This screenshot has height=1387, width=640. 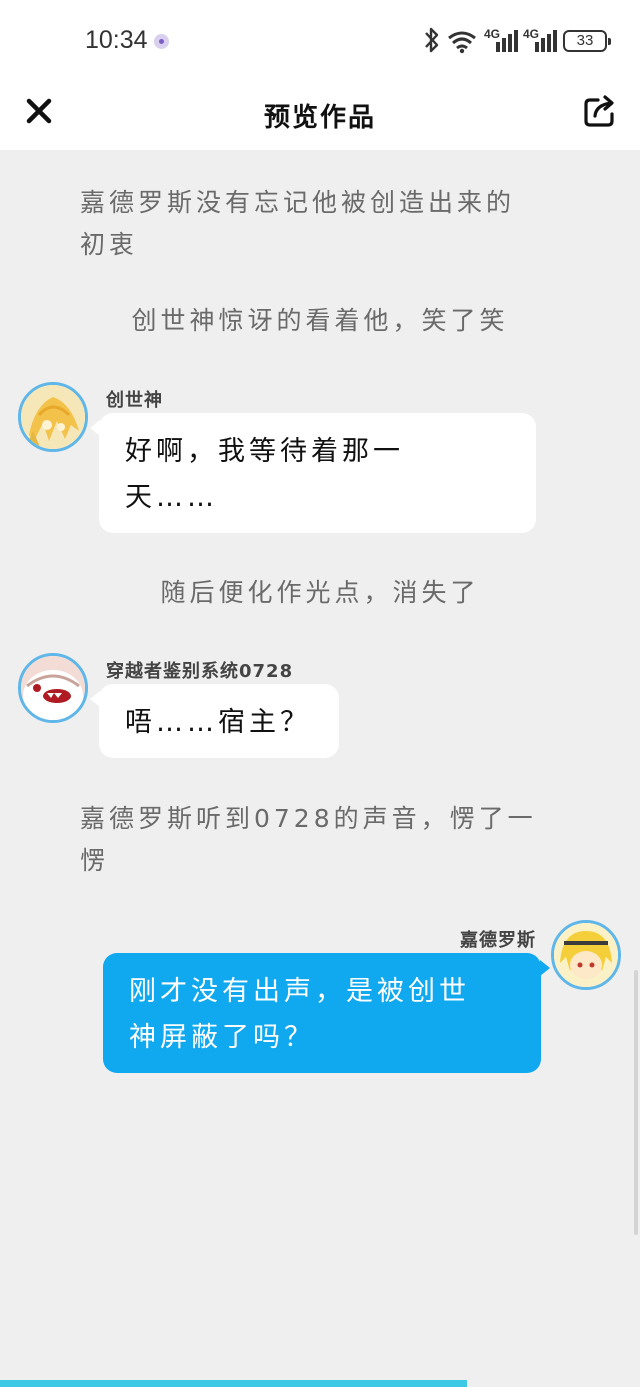 I want to click on chat-bubble: 唔……宿主？, so click(x=219, y=721).